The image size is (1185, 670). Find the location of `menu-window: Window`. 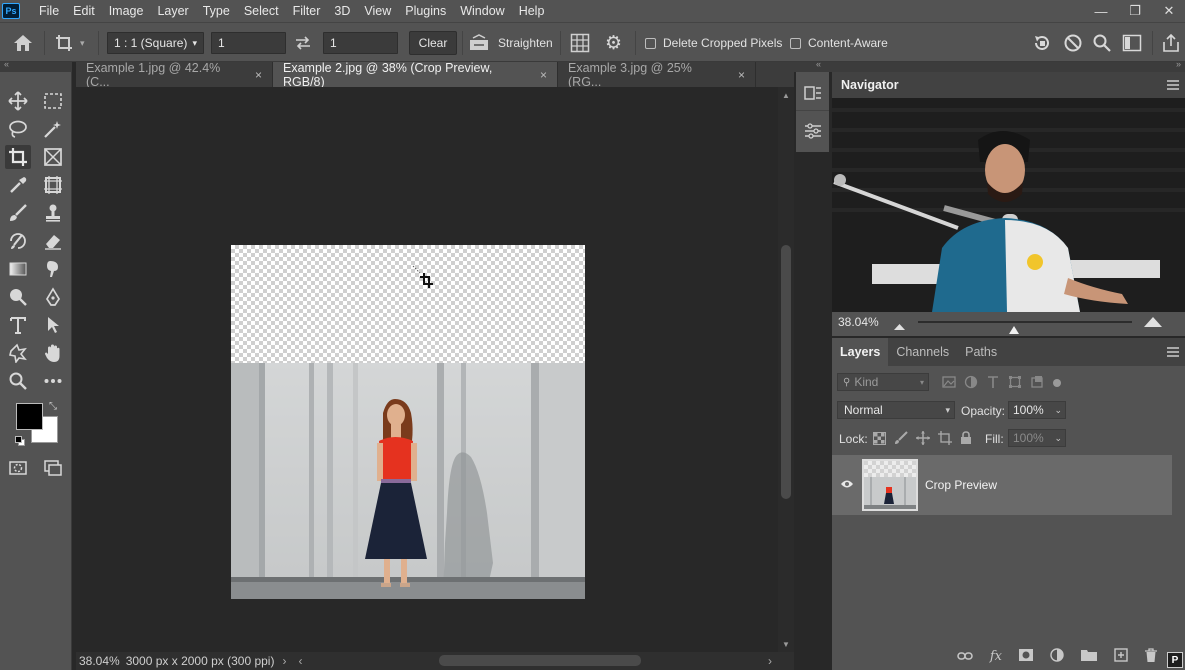

menu-window: Window is located at coordinates (482, 11).